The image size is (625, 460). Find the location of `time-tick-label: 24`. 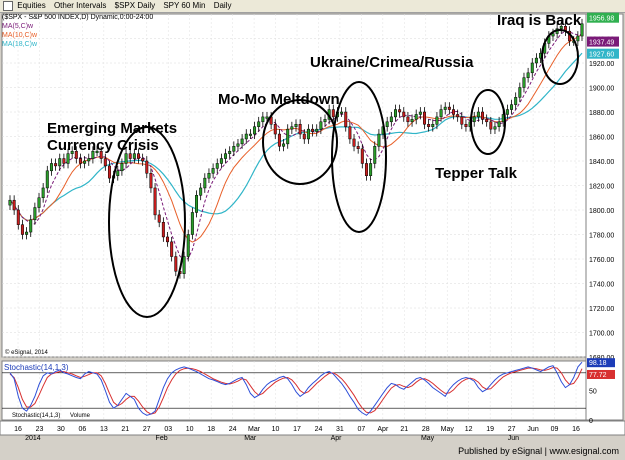

time-tick-label: 24 is located at coordinates (233, 429).